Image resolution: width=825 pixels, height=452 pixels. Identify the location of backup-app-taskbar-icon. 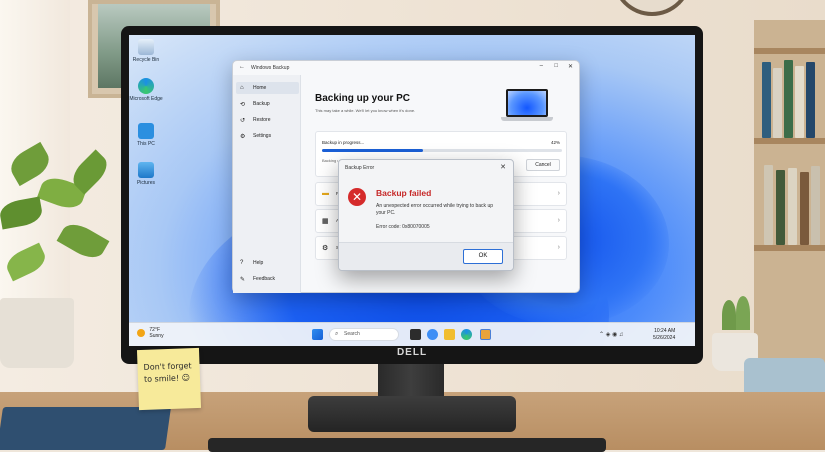
(485, 334).